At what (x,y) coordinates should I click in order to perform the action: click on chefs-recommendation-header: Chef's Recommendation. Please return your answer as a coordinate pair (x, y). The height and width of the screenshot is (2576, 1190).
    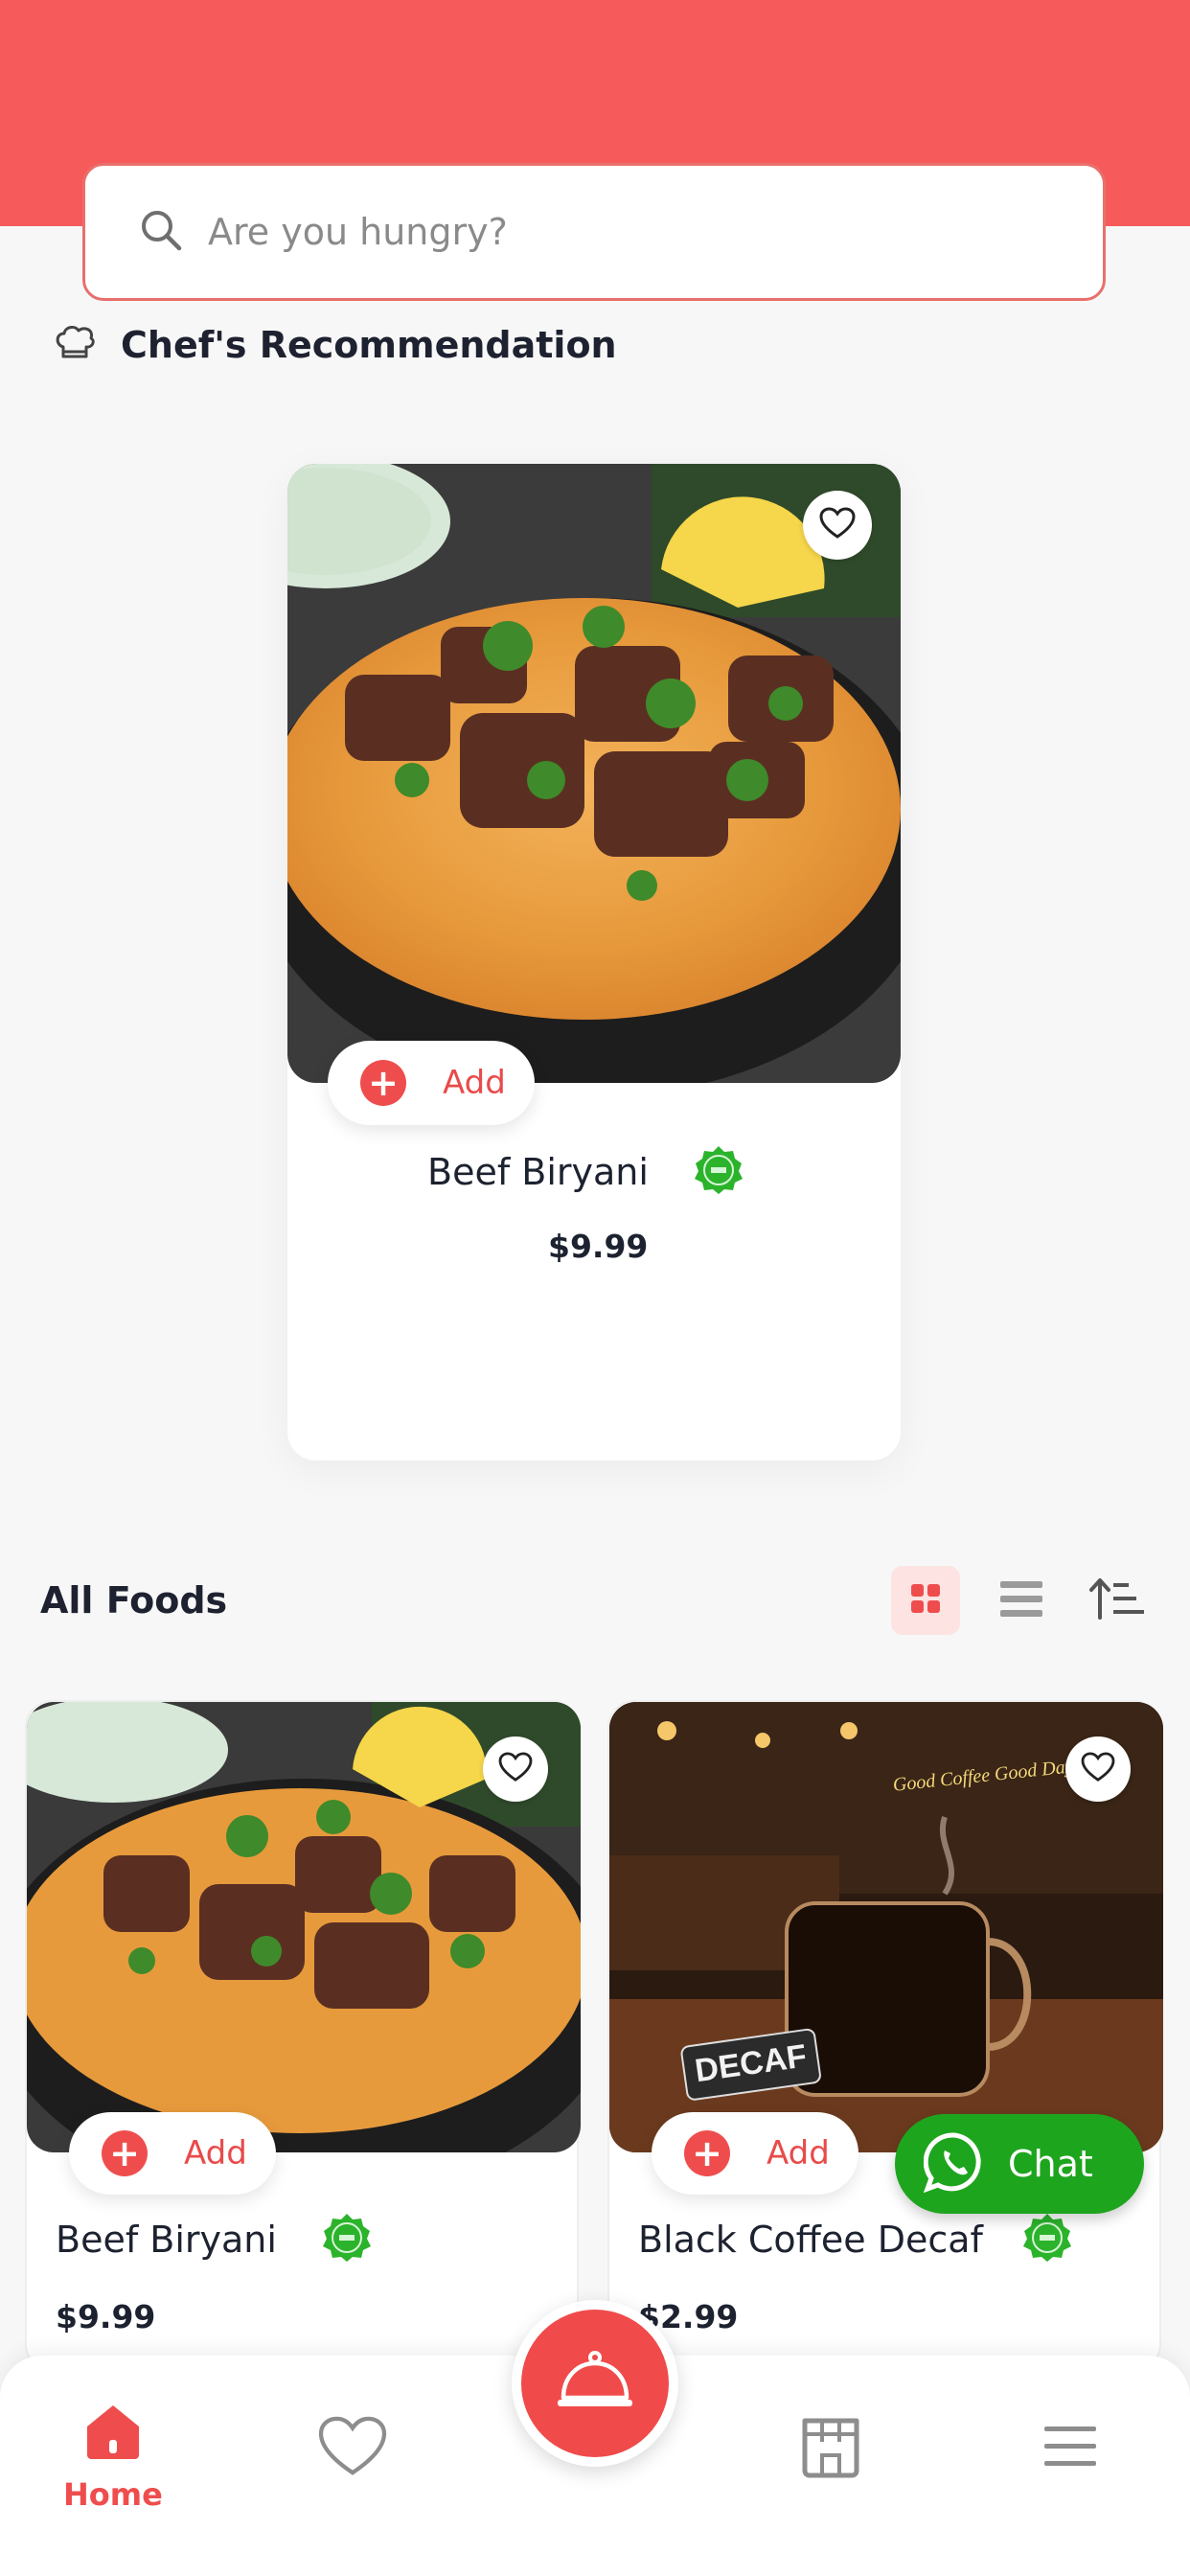
    Looking at the image, I should click on (335, 345).